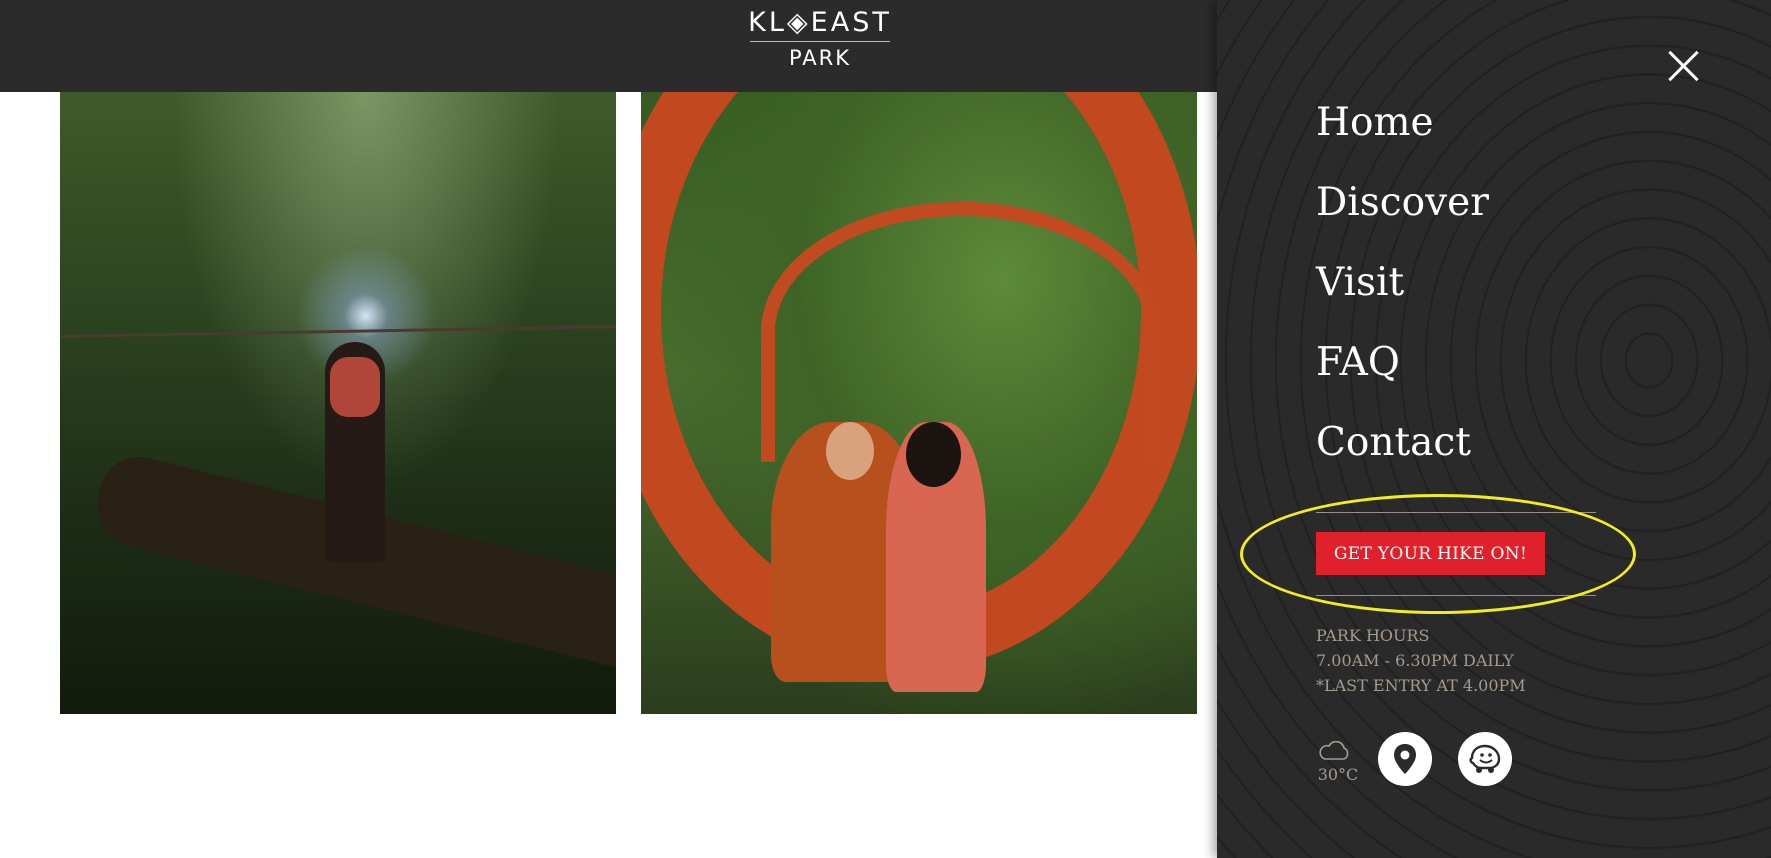 This screenshot has width=1771, height=858. What do you see at coordinates (1334, 750) in the screenshot?
I see `cloud-icon` at bounding box center [1334, 750].